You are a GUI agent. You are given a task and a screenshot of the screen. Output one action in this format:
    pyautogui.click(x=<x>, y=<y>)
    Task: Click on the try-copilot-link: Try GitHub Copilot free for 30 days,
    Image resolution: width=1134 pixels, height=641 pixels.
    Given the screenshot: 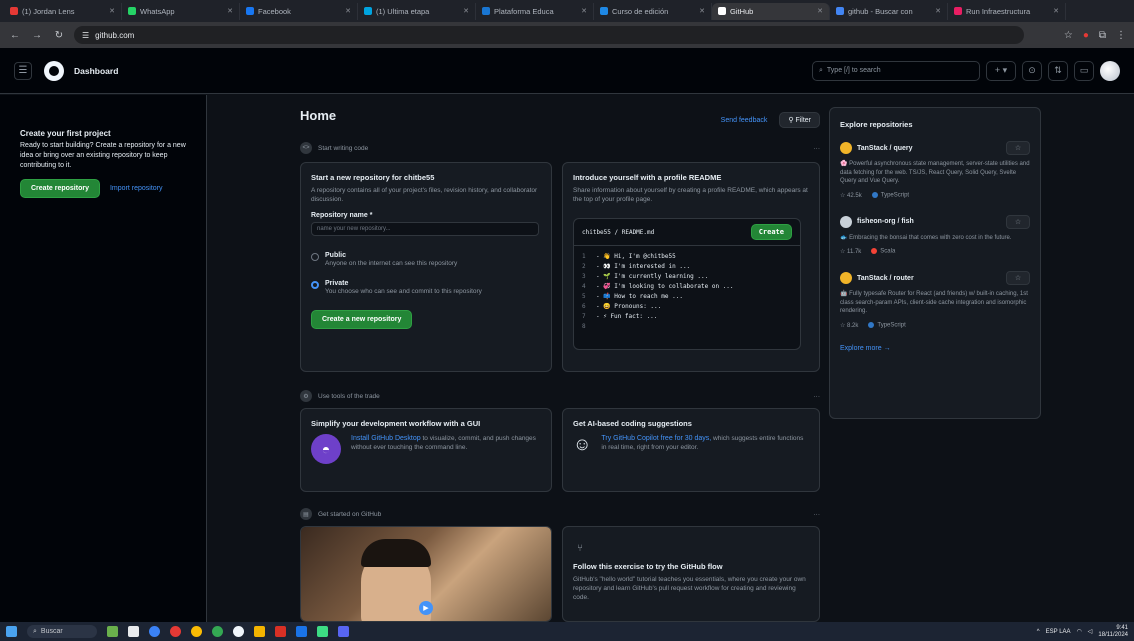 What is the action you would take?
    pyautogui.click(x=656, y=438)
    